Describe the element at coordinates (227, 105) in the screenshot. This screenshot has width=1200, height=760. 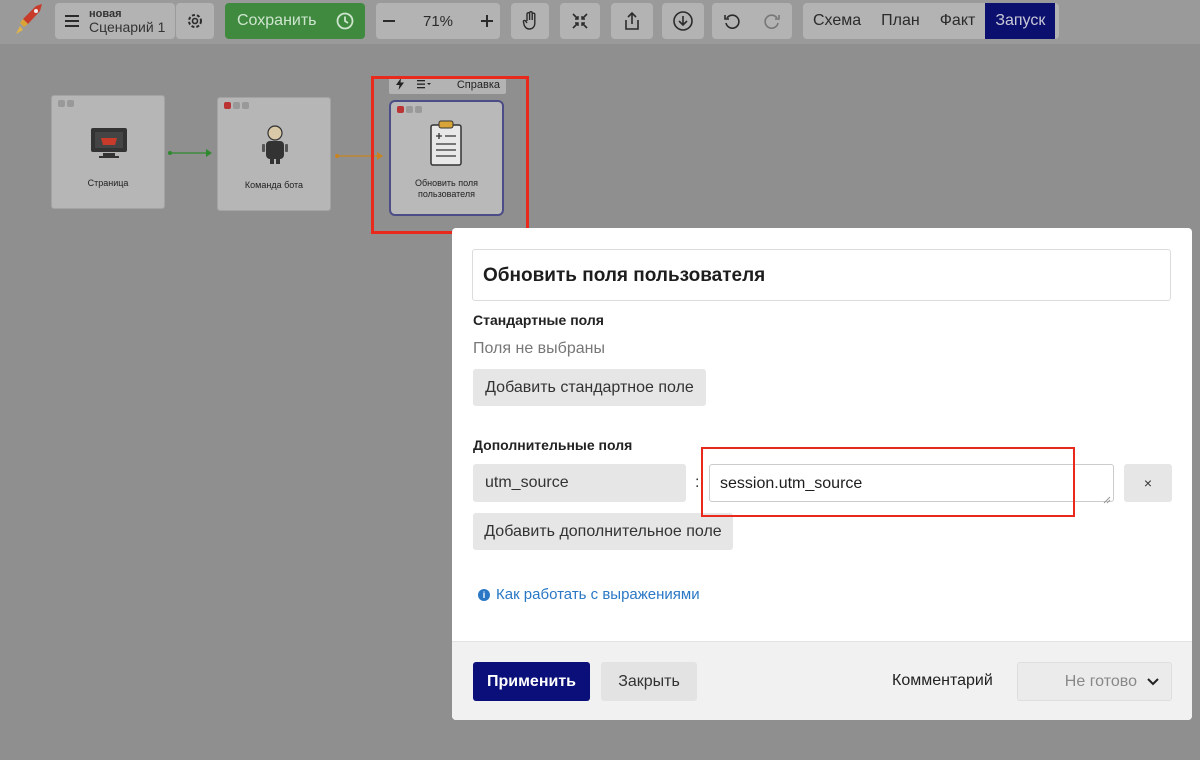
I see `chat-badge-icon` at that location.